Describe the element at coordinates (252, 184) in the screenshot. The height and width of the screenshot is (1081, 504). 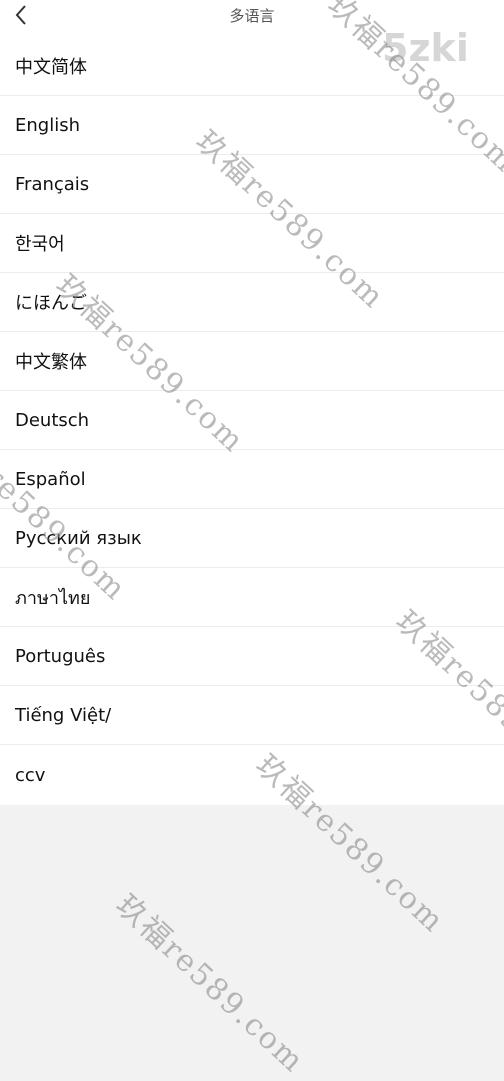
I see `language-item-fr: Français` at that location.